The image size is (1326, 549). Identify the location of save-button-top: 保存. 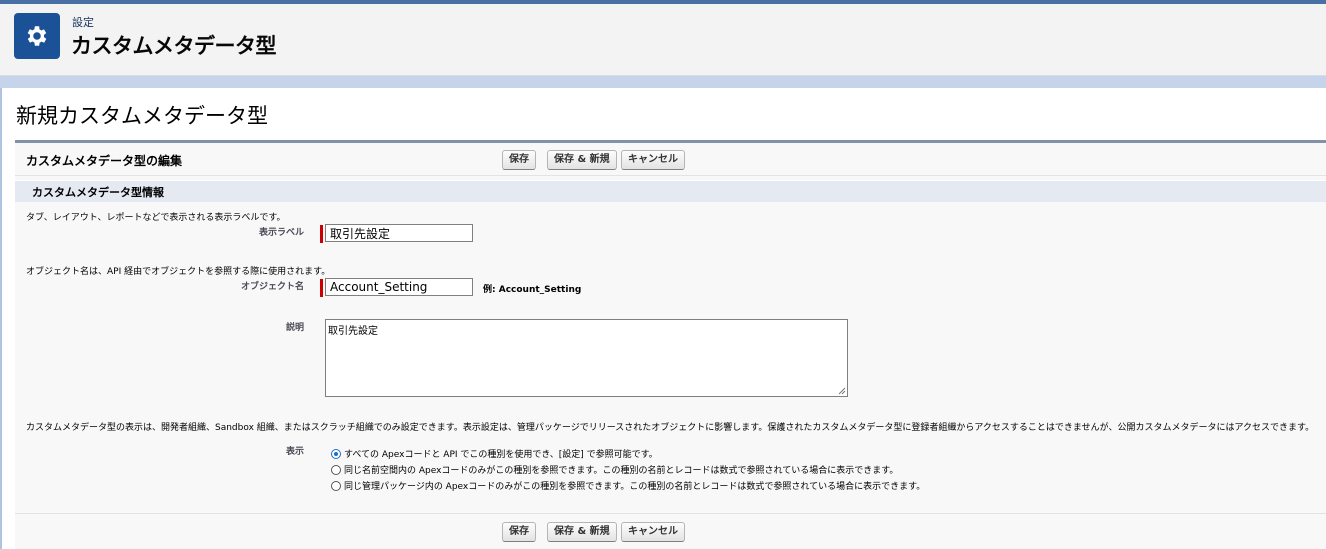
(519, 160).